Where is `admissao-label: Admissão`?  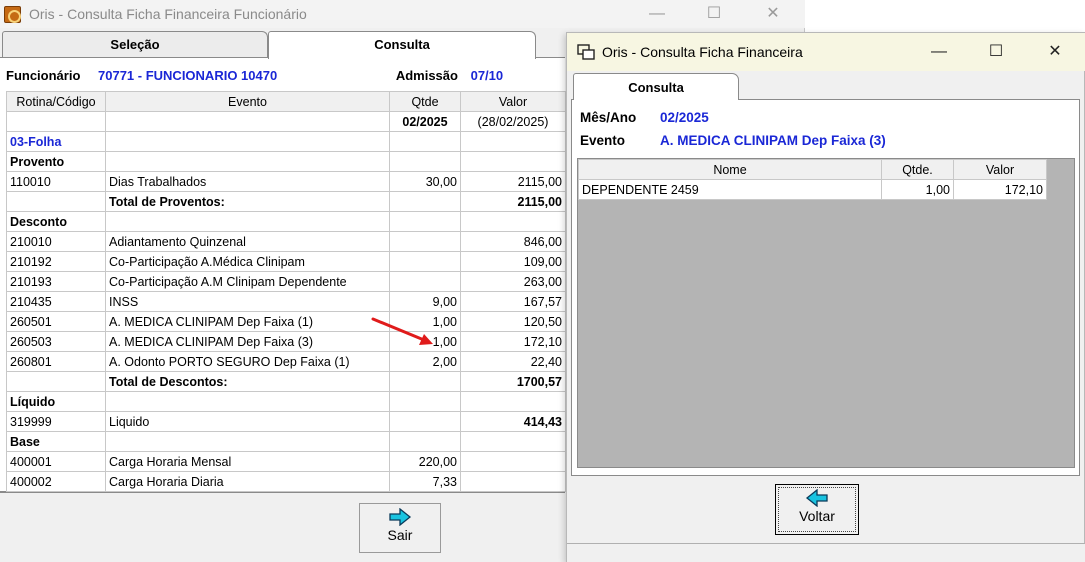 admissao-label: Admissão is located at coordinates (426, 75).